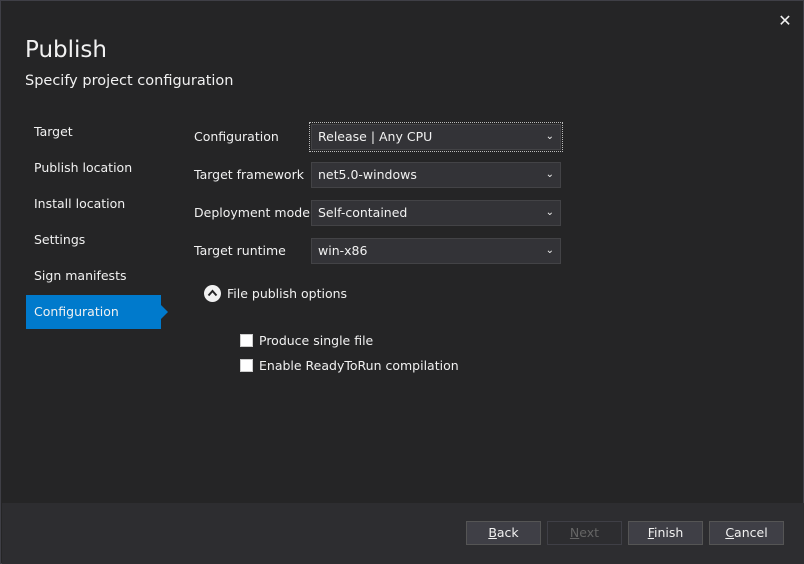  Describe the element at coordinates (375, 136) in the screenshot. I see `configuration-value: Release | Any CPU` at that location.